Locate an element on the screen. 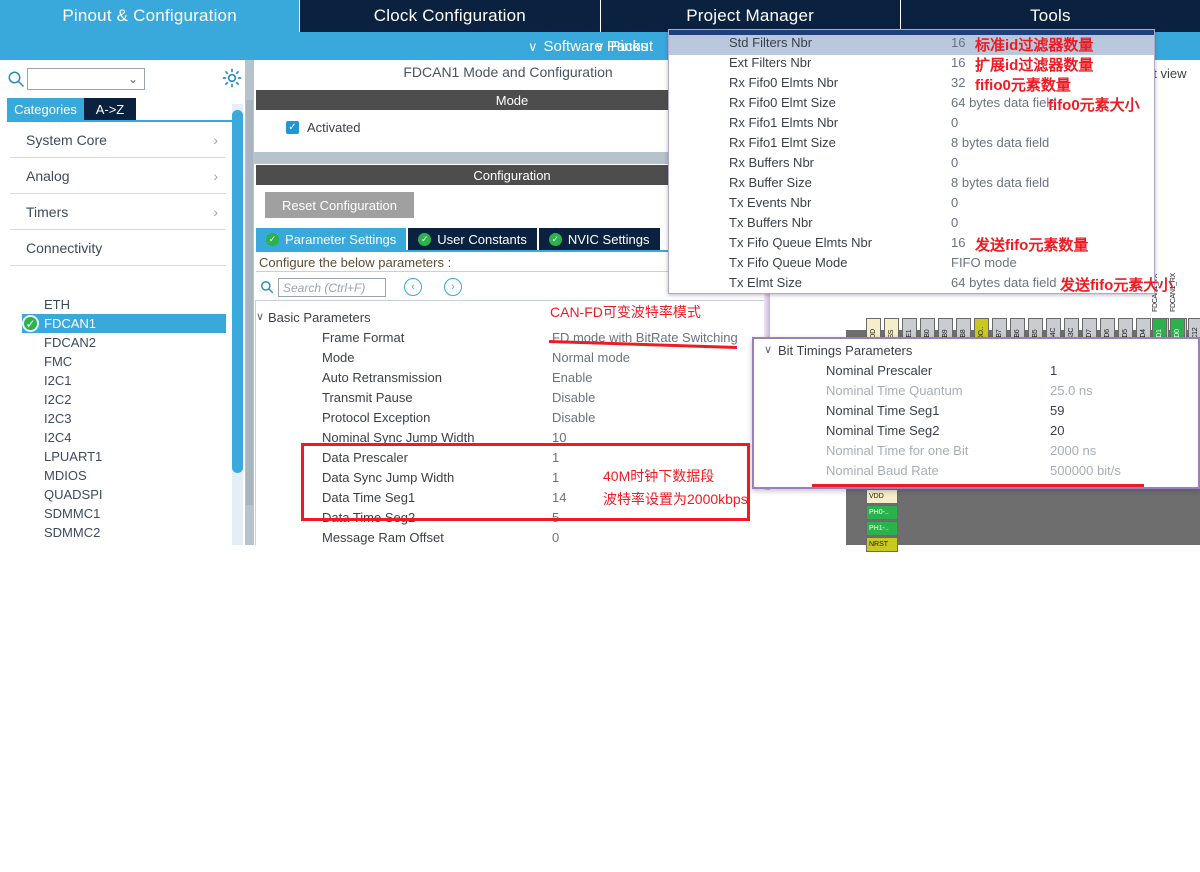  popup-row-nominal-time-seg1: Nominal Time Seg1 59 is located at coordinates (976, 413).